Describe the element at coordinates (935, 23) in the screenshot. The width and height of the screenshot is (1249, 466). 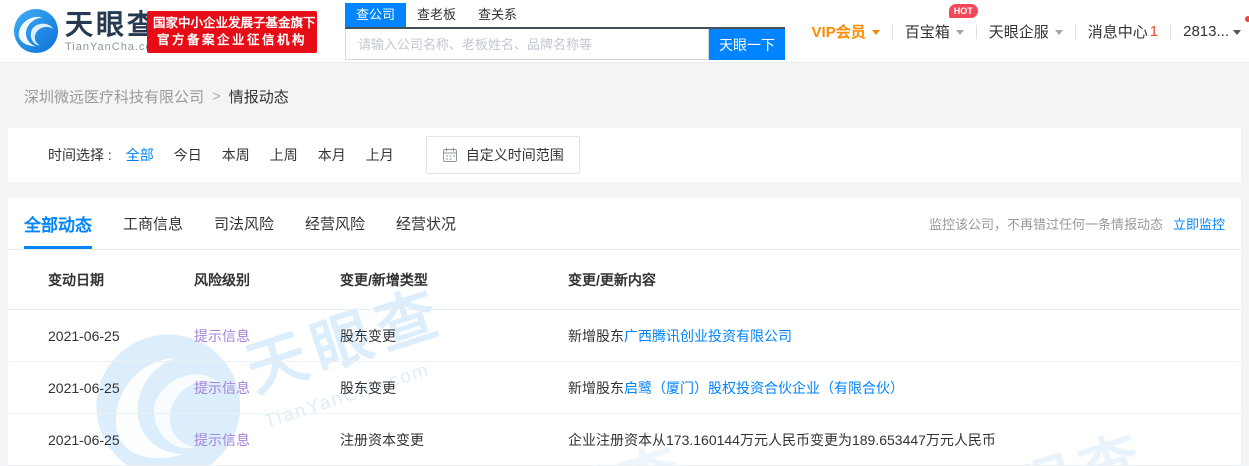
I see `nav-toolbox: 百宝箱 HOT` at that location.